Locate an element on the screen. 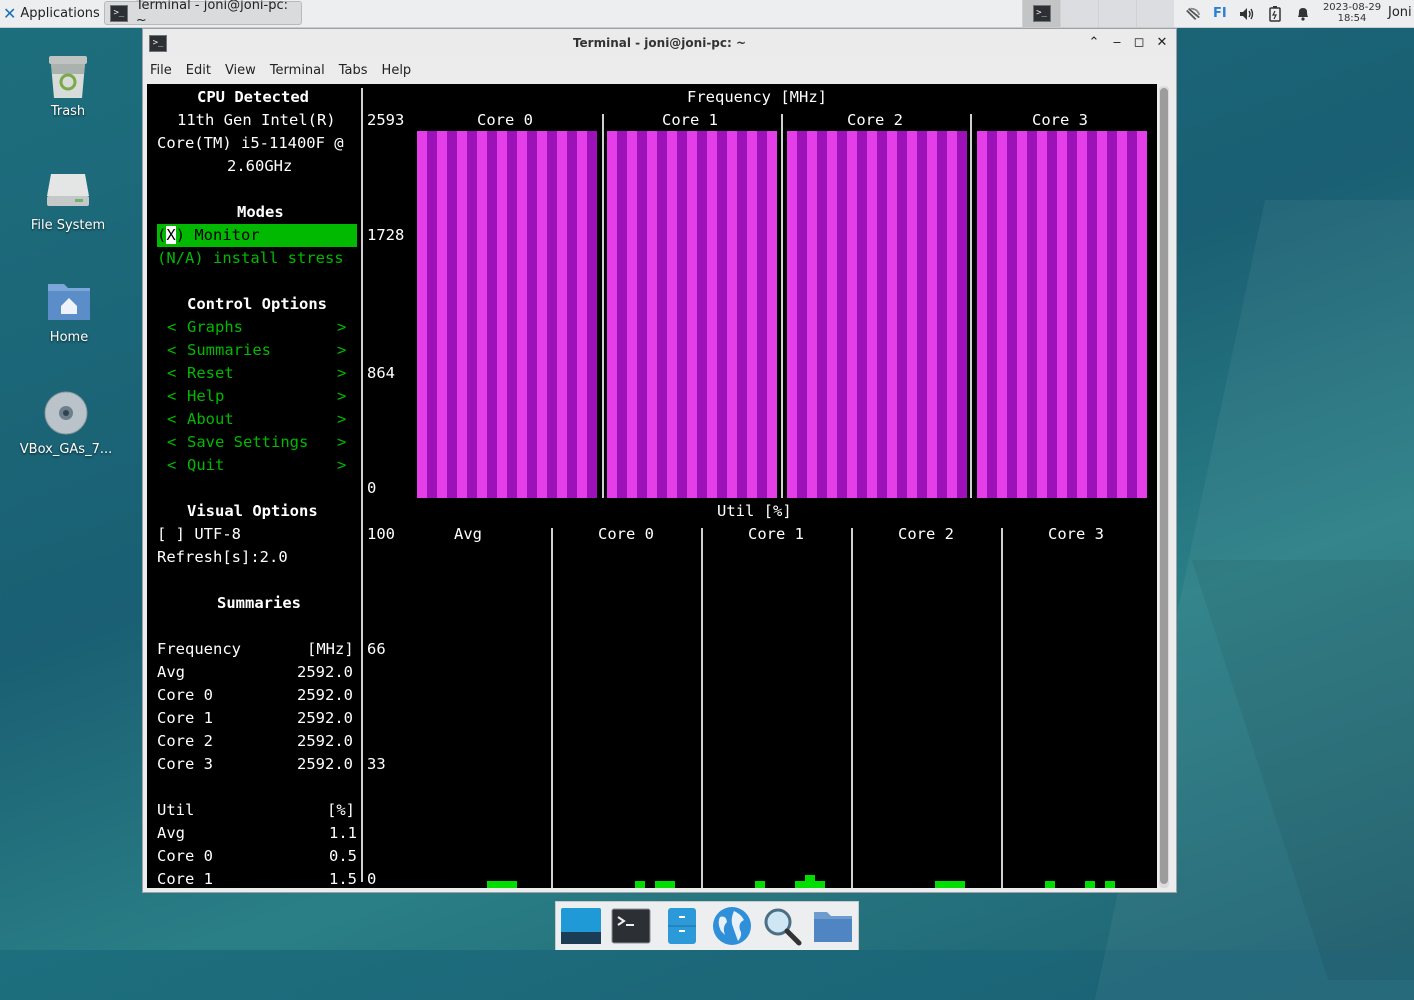 This screenshot has height=1000, width=1414. applications-menu: ✕ Applications ⋮ is located at coordinates (57, 13).